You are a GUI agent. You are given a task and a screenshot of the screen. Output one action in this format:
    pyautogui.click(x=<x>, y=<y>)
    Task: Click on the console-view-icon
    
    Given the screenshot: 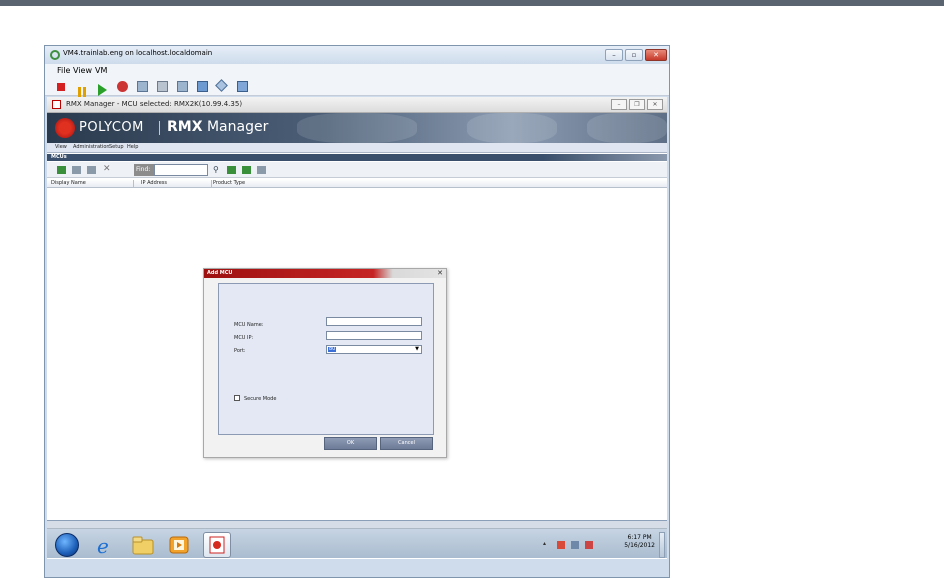 What is the action you would take?
    pyautogui.click(x=202, y=86)
    